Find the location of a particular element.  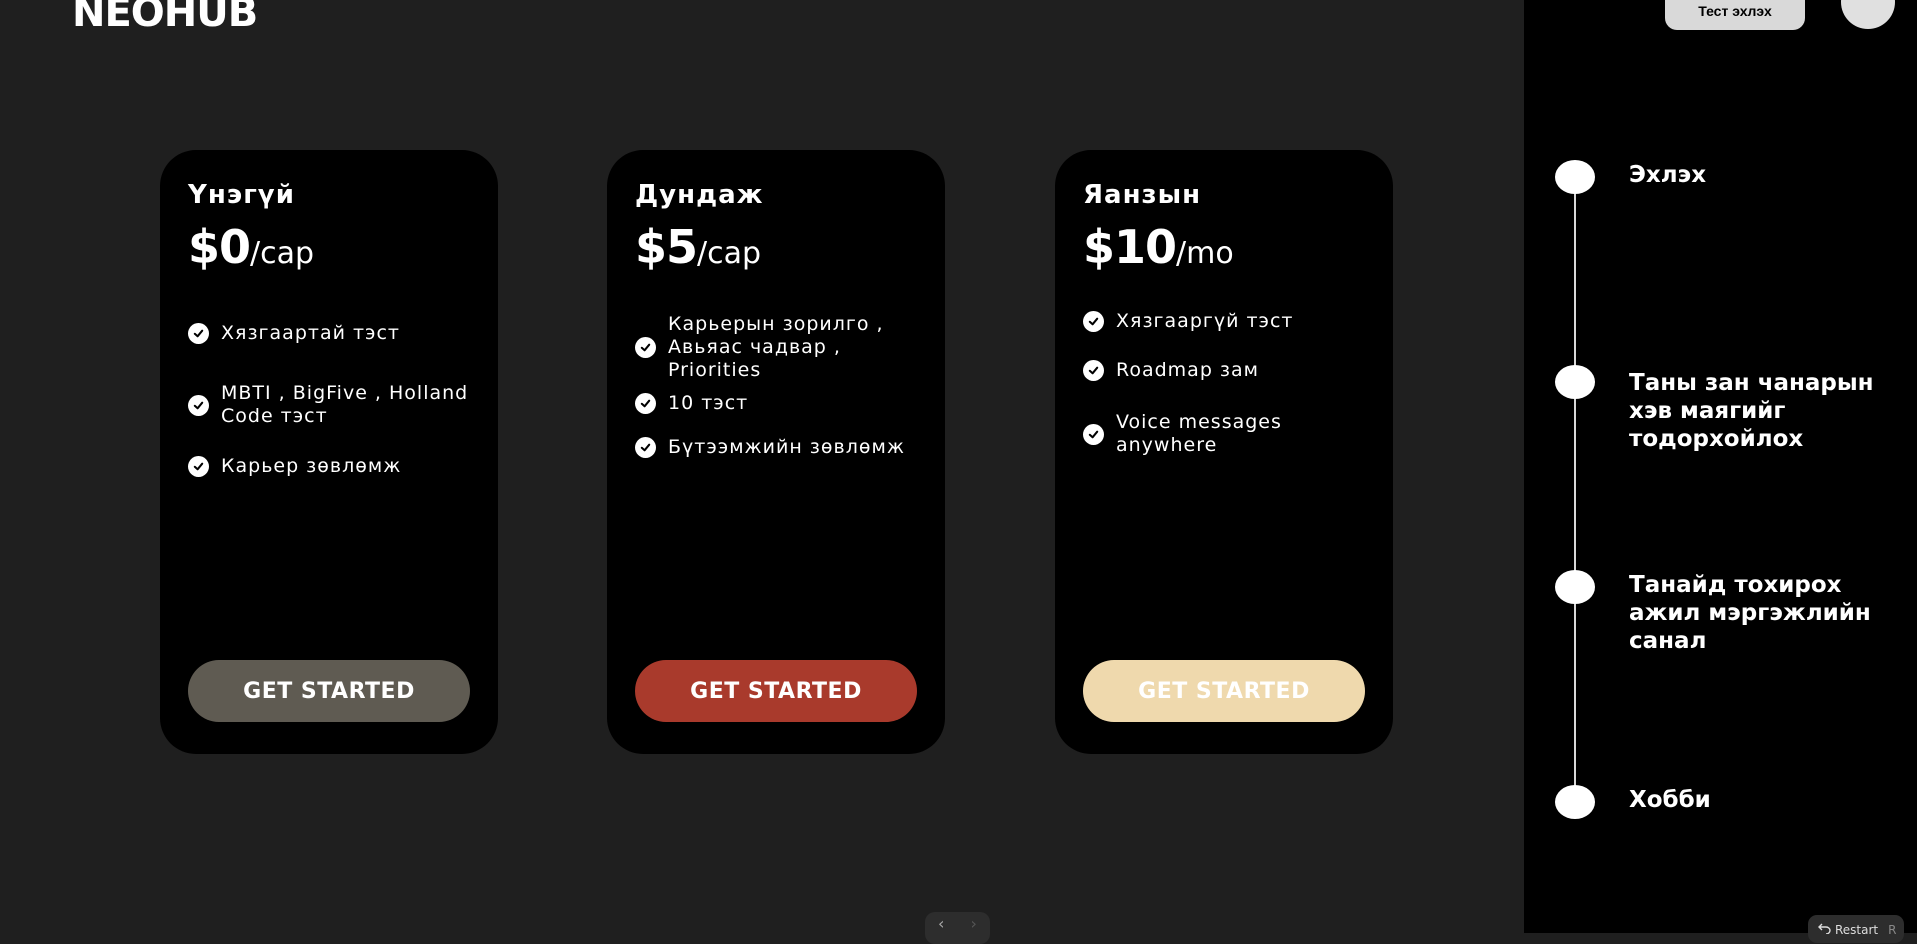

restart-label: Restart is located at coordinates (1857, 930).